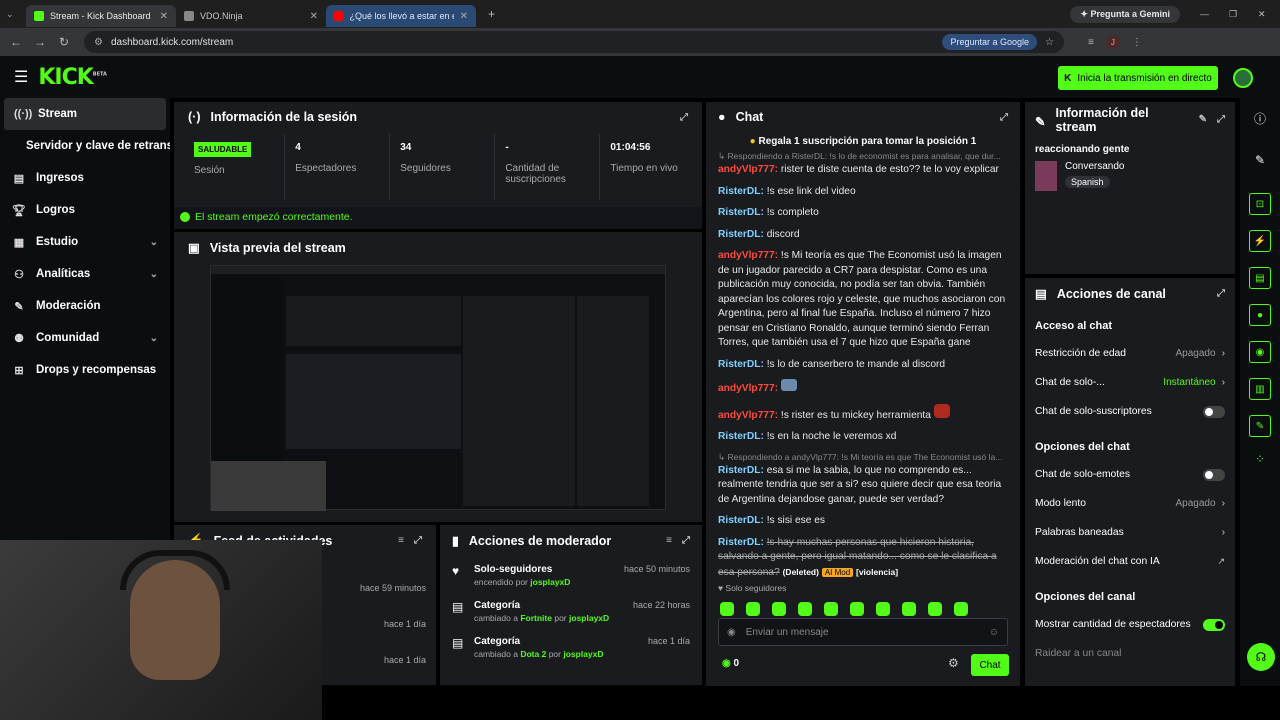 This screenshot has width=1280, height=720. I want to click on sidebar-item-drops: ⊞ Drops y recompensas, so click(85, 370).